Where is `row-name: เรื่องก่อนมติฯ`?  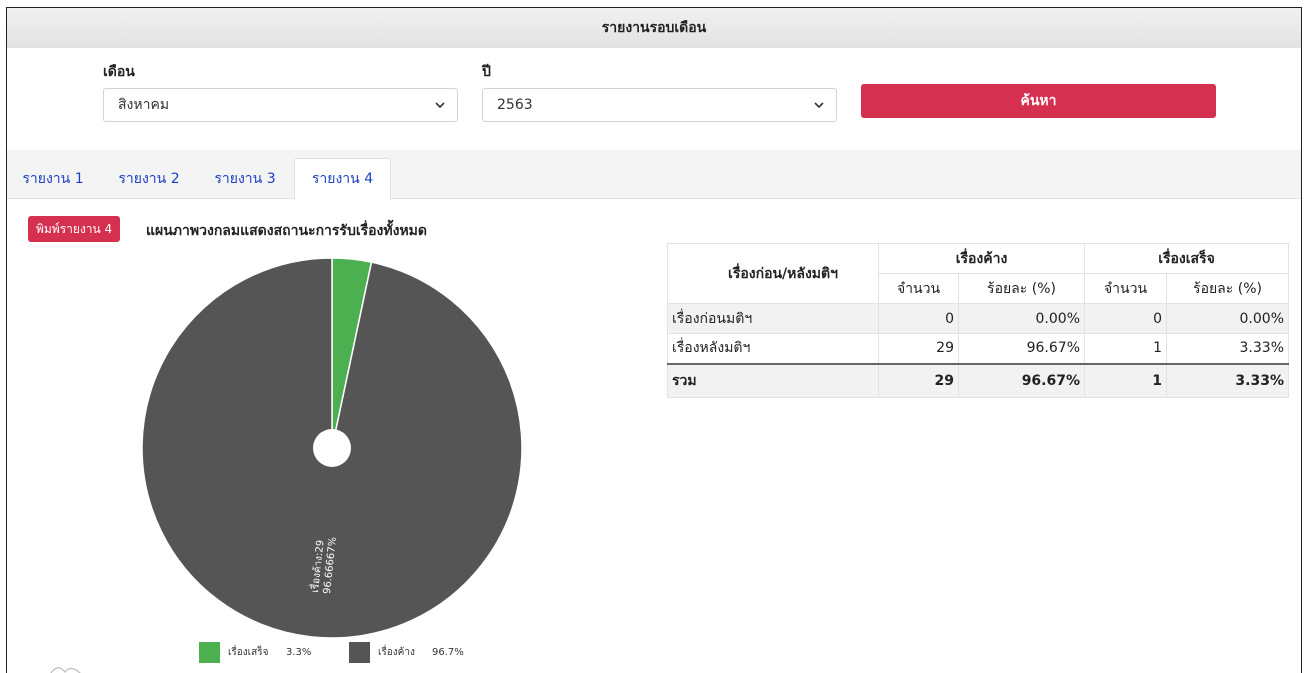 row-name: เรื่องก่อนมติฯ is located at coordinates (773, 318).